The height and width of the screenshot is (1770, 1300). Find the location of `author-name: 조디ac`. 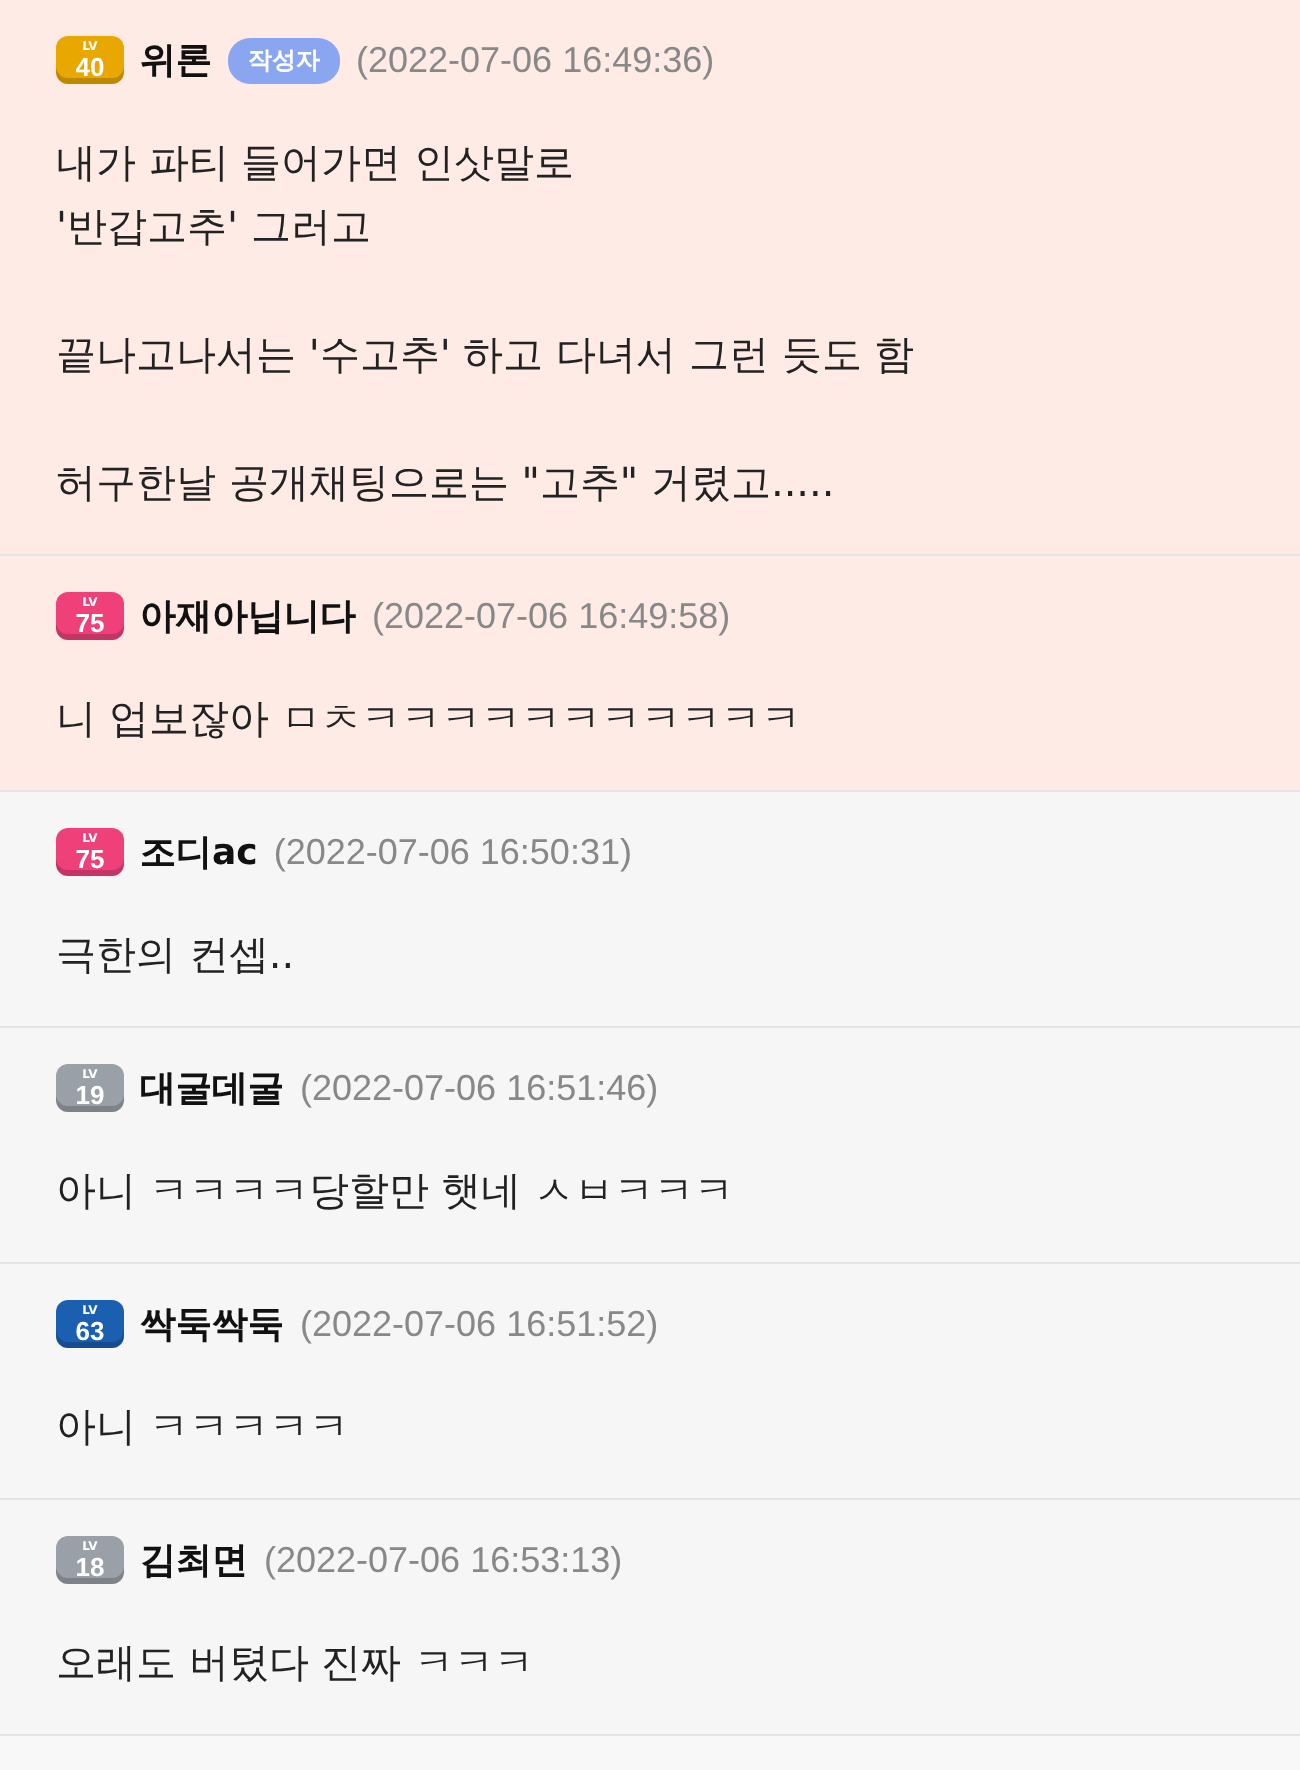

author-name: 조디ac is located at coordinates (199, 853).